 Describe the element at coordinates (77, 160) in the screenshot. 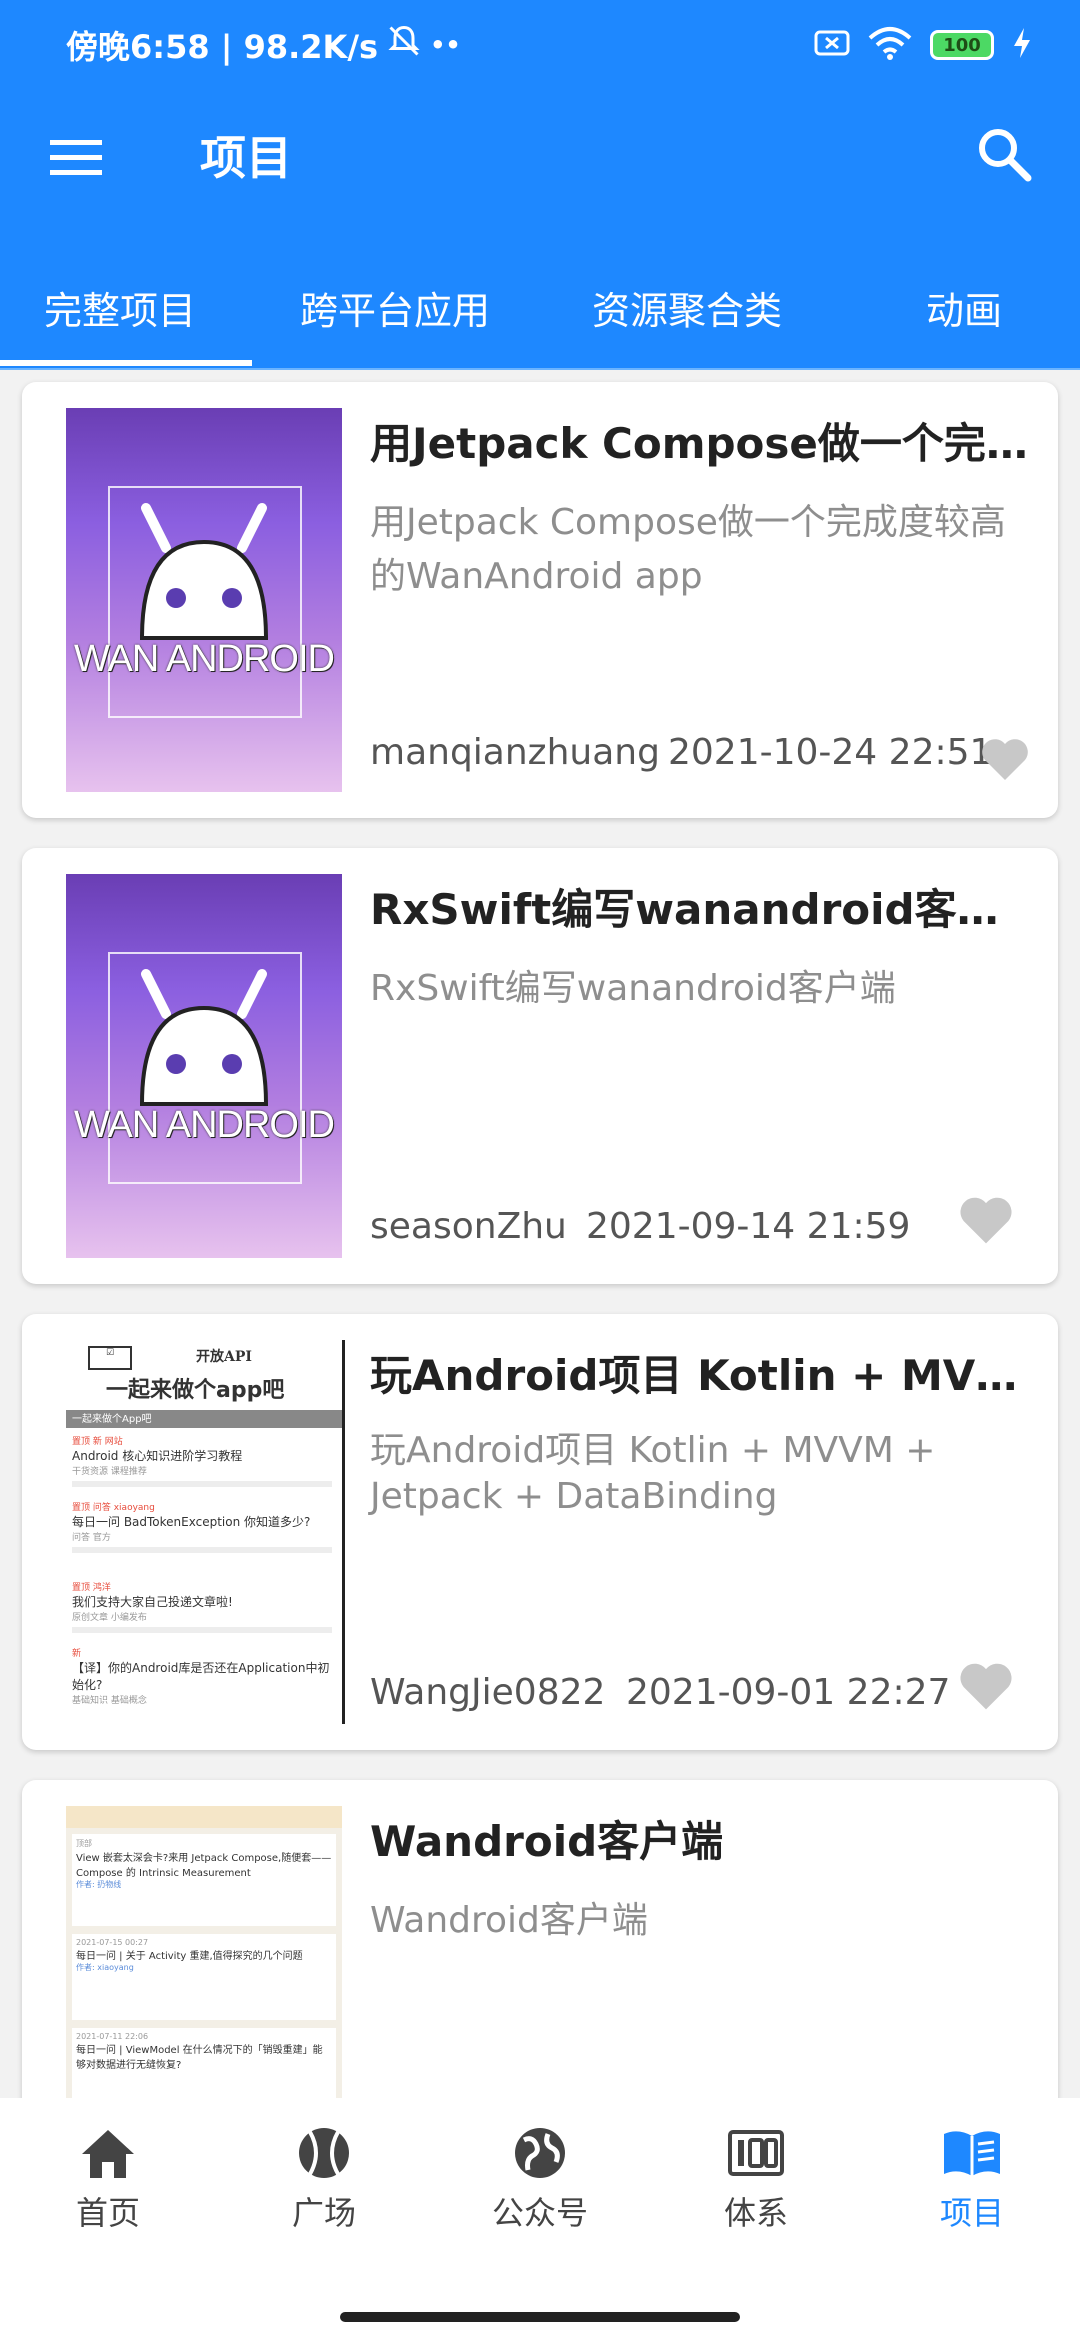

I see `menu-icon` at that location.